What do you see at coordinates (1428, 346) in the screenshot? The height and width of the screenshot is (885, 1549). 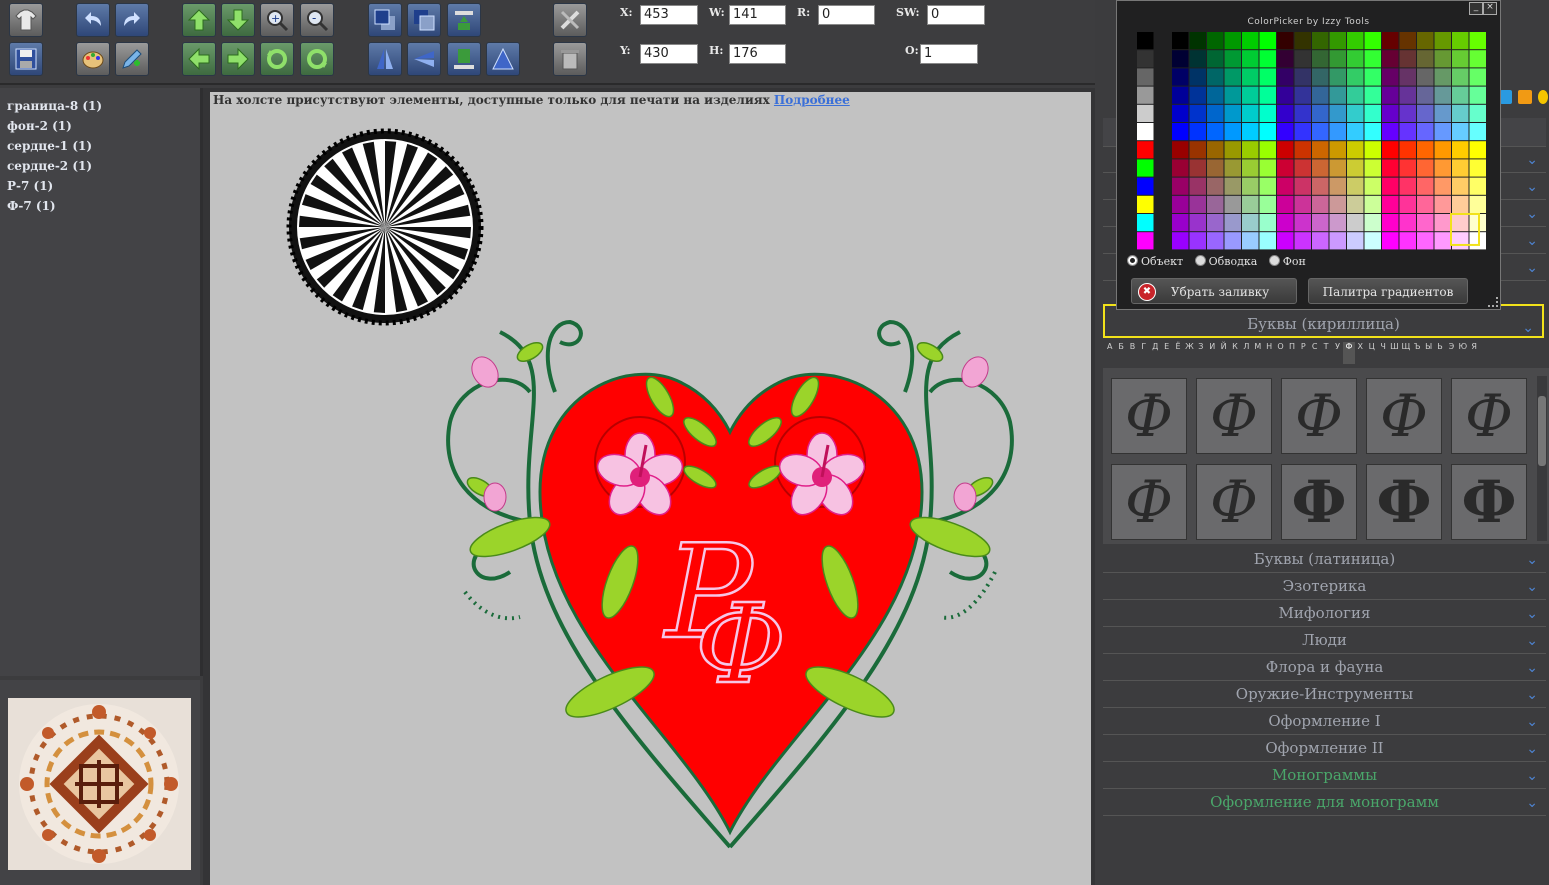 I see `alphabet-letter: Ы` at bounding box center [1428, 346].